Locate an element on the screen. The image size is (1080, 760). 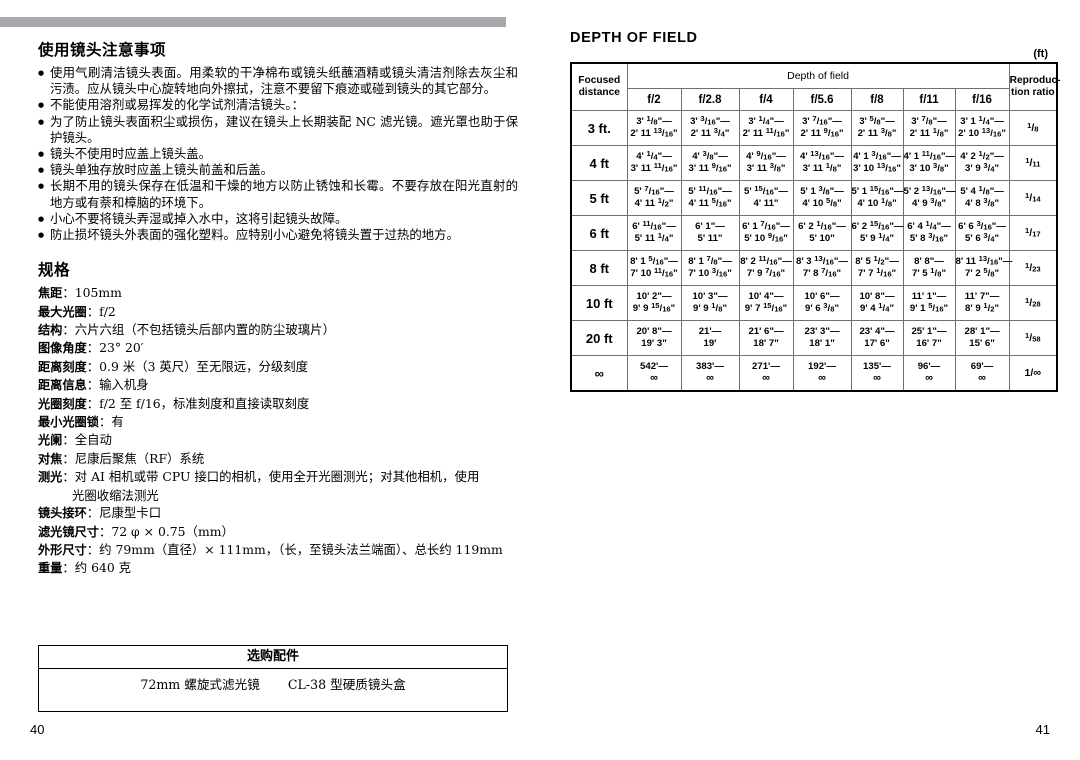
header-reproduction-ratio: Reproduc- tion ratio is located at coordinates (1034, 86).